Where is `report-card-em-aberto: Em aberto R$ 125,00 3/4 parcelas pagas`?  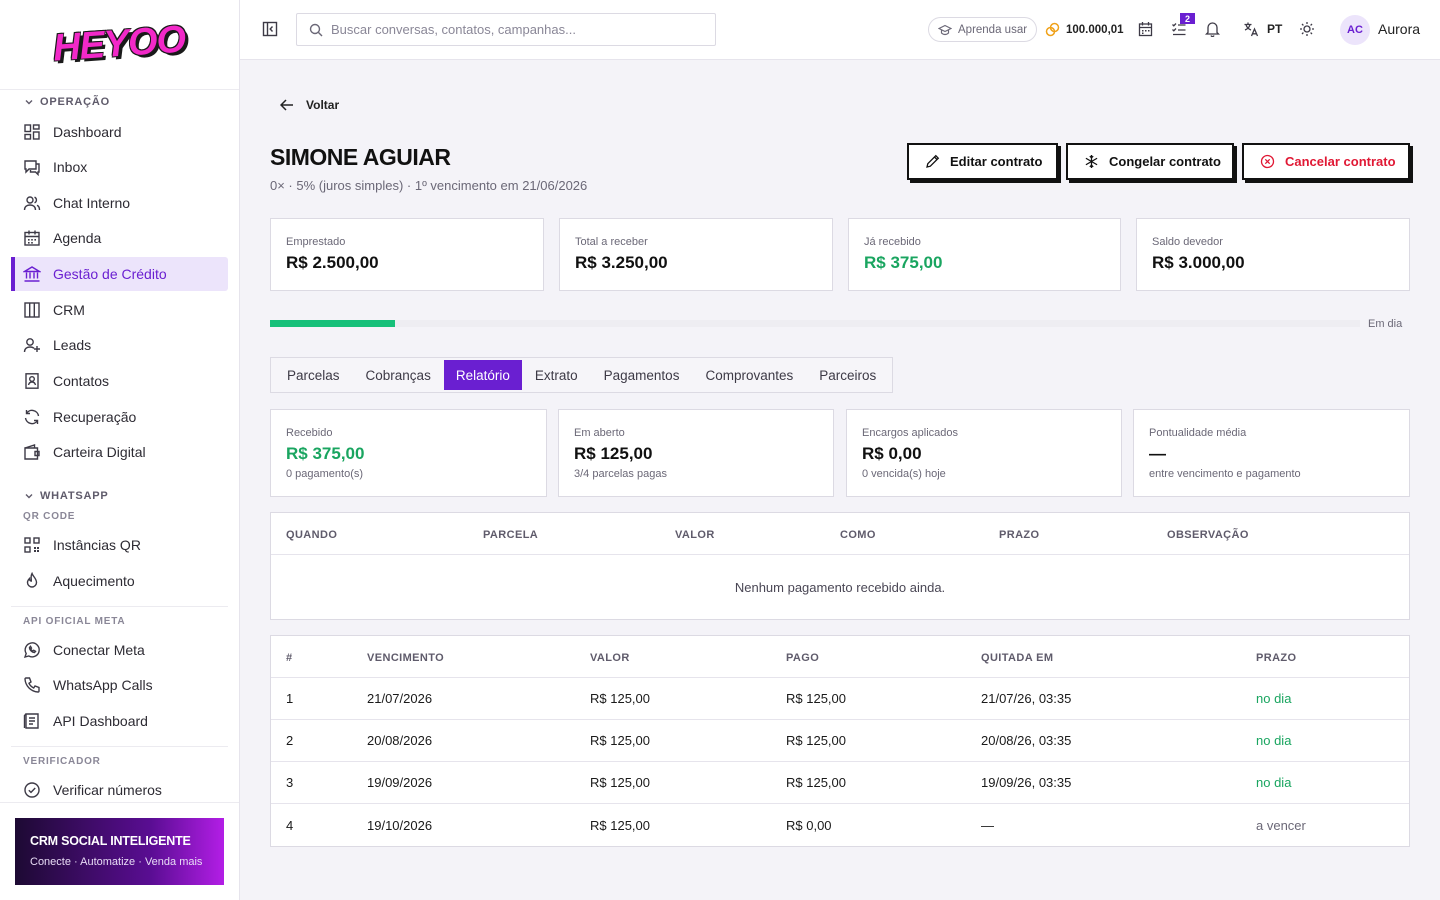 report-card-em-aberto: Em aberto R$ 125,00 3/4 parcelas pagas is located at coordinates (696, 453).